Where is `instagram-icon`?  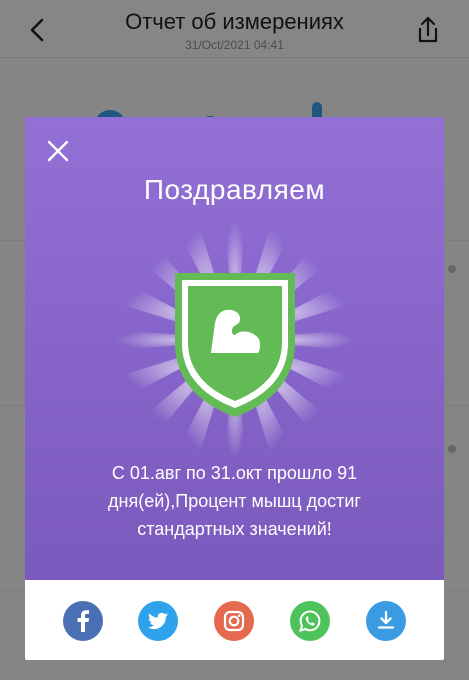 instagram-icon is located at coordinates (234, 621).